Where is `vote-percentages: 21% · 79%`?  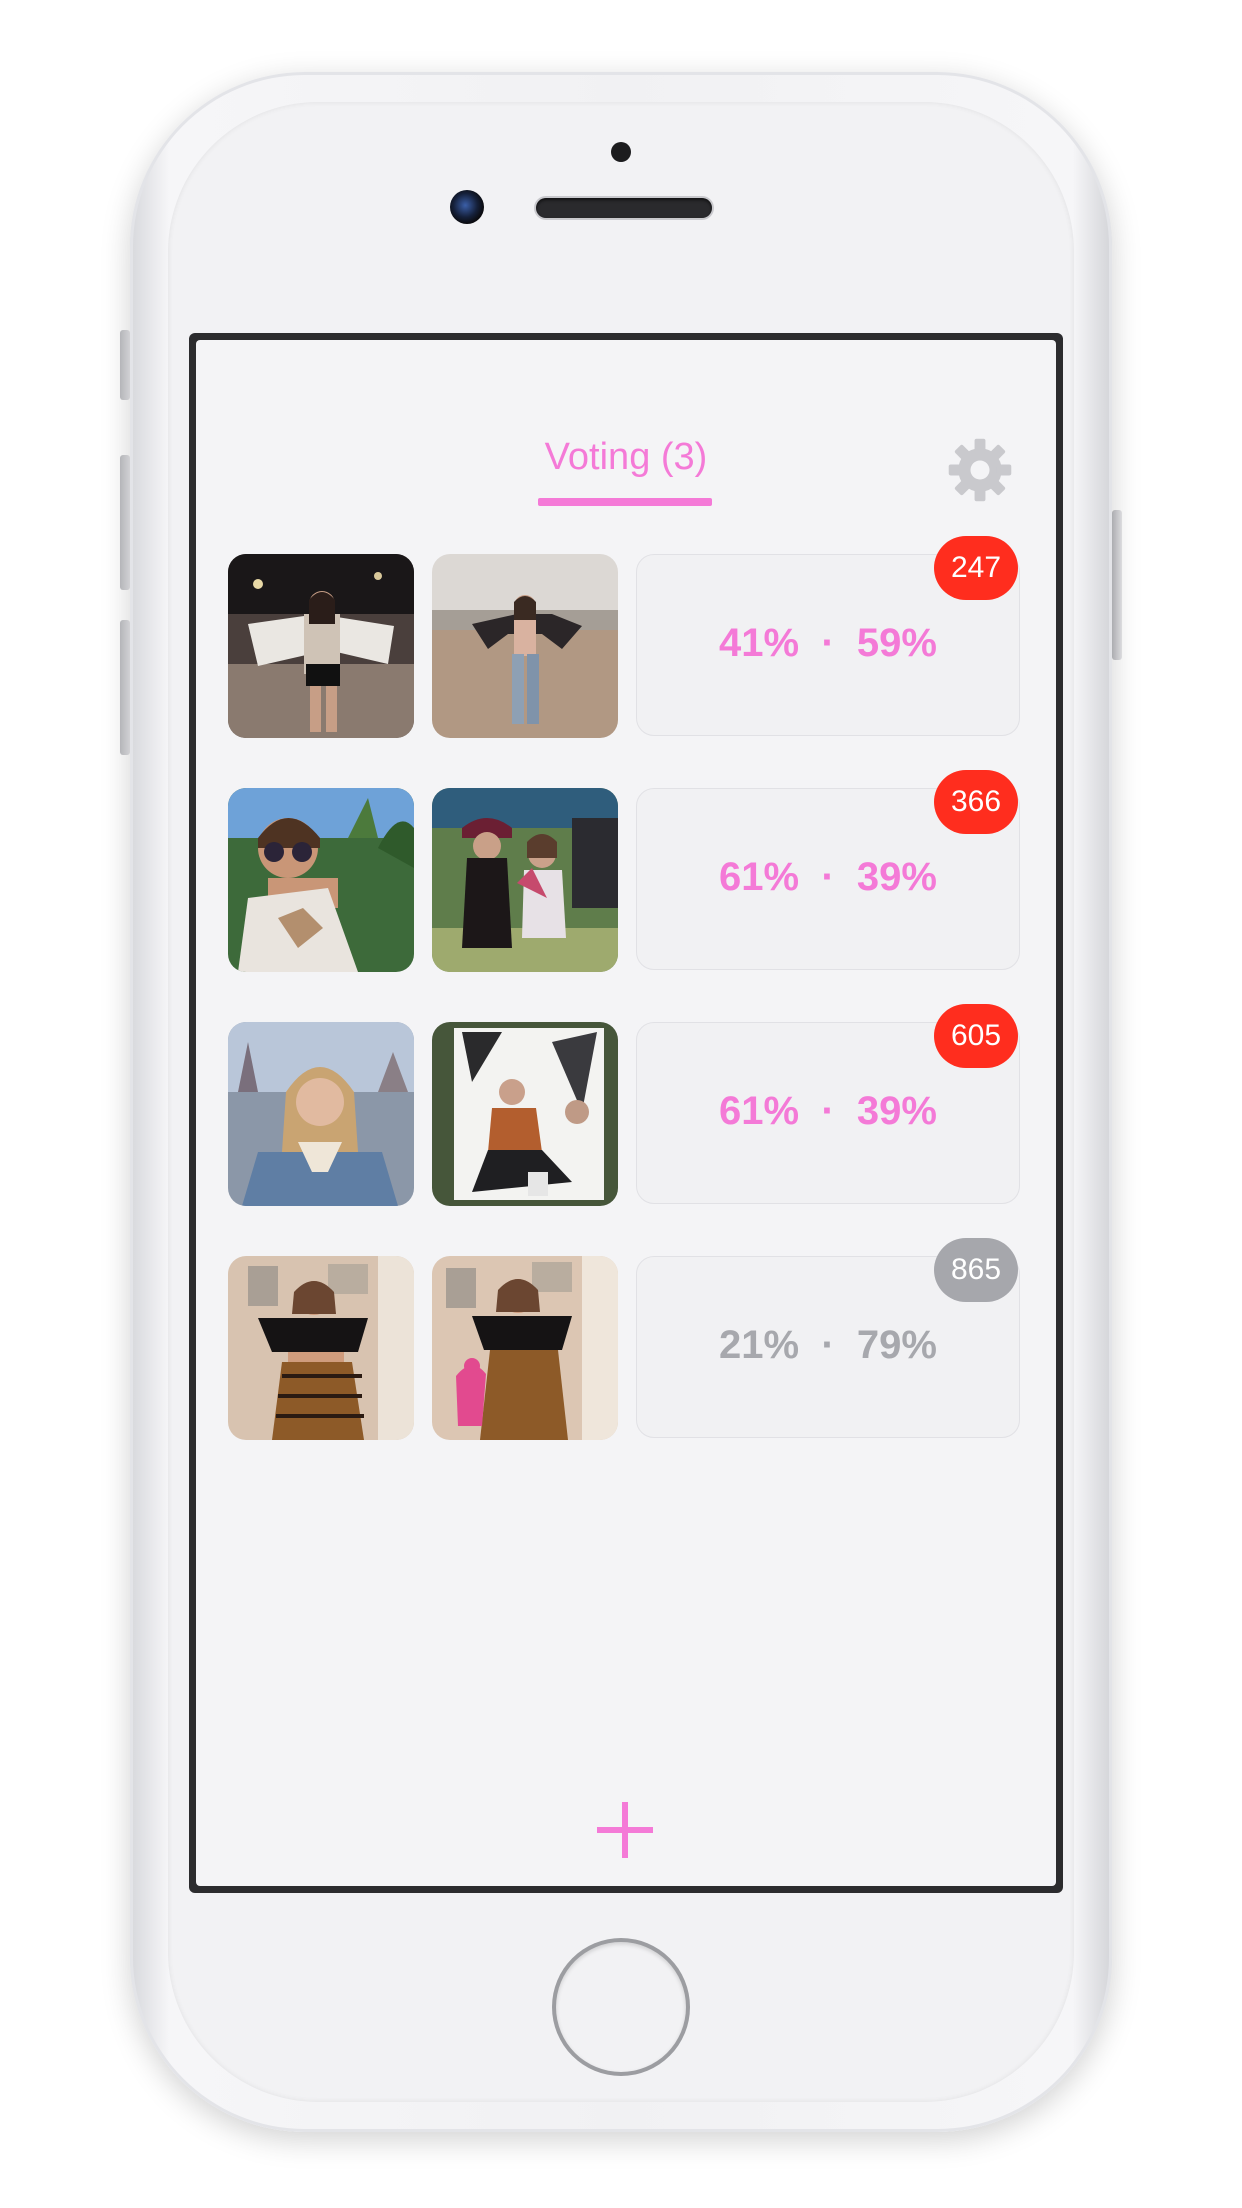 vote-percentages: 21% · 79% is located at coordinates (828, 1345).